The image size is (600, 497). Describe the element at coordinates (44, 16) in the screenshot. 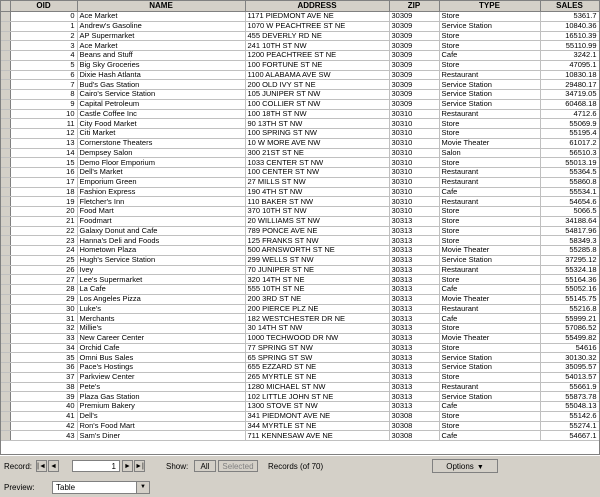

I see `cell-oid: 0` at that location.